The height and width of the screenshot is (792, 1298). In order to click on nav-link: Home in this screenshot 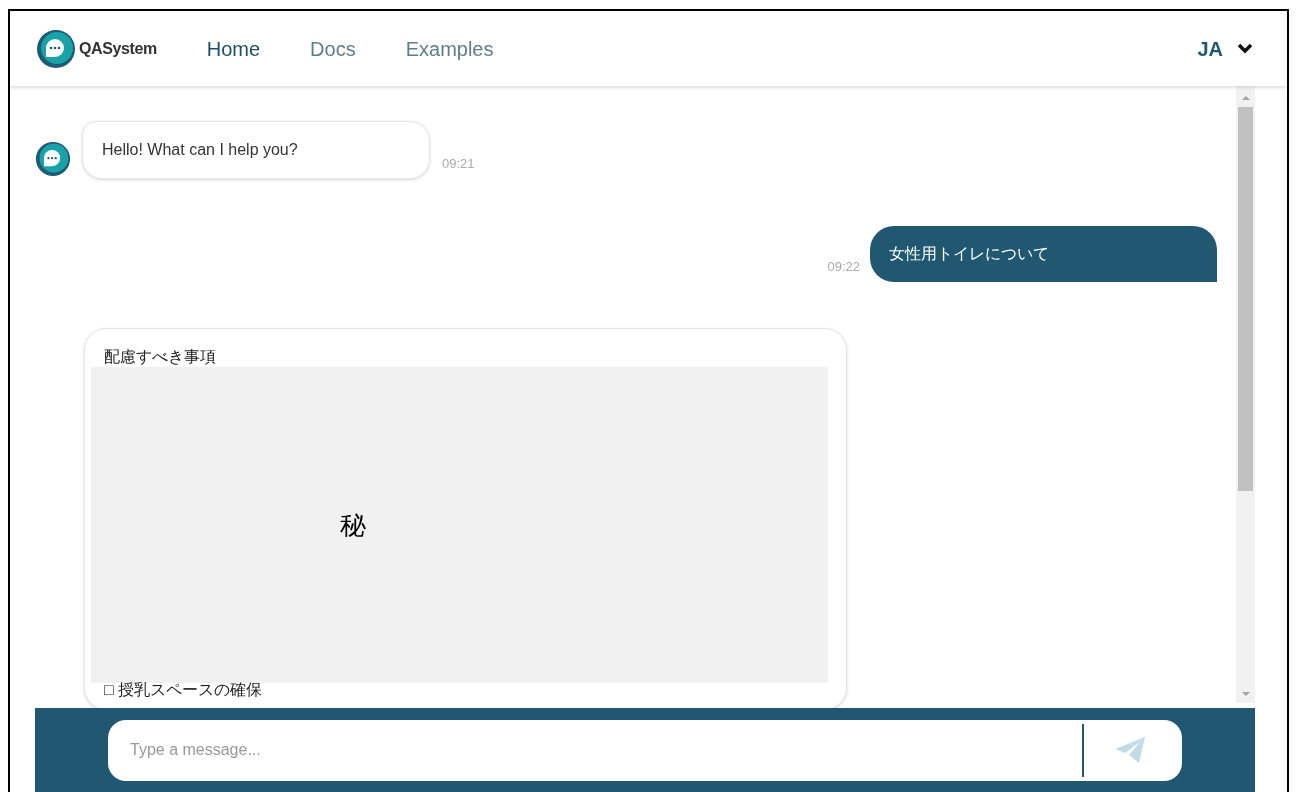, I will do `click(233, 48)`.